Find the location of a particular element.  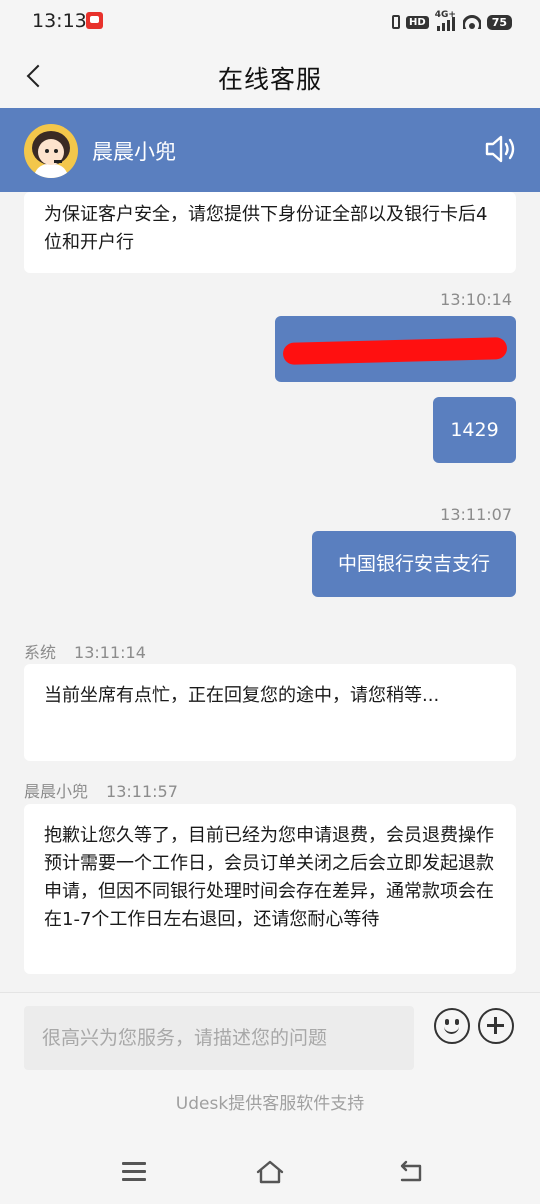

message-timestamp: 13:11:07 is located at coordinates (476, 514).